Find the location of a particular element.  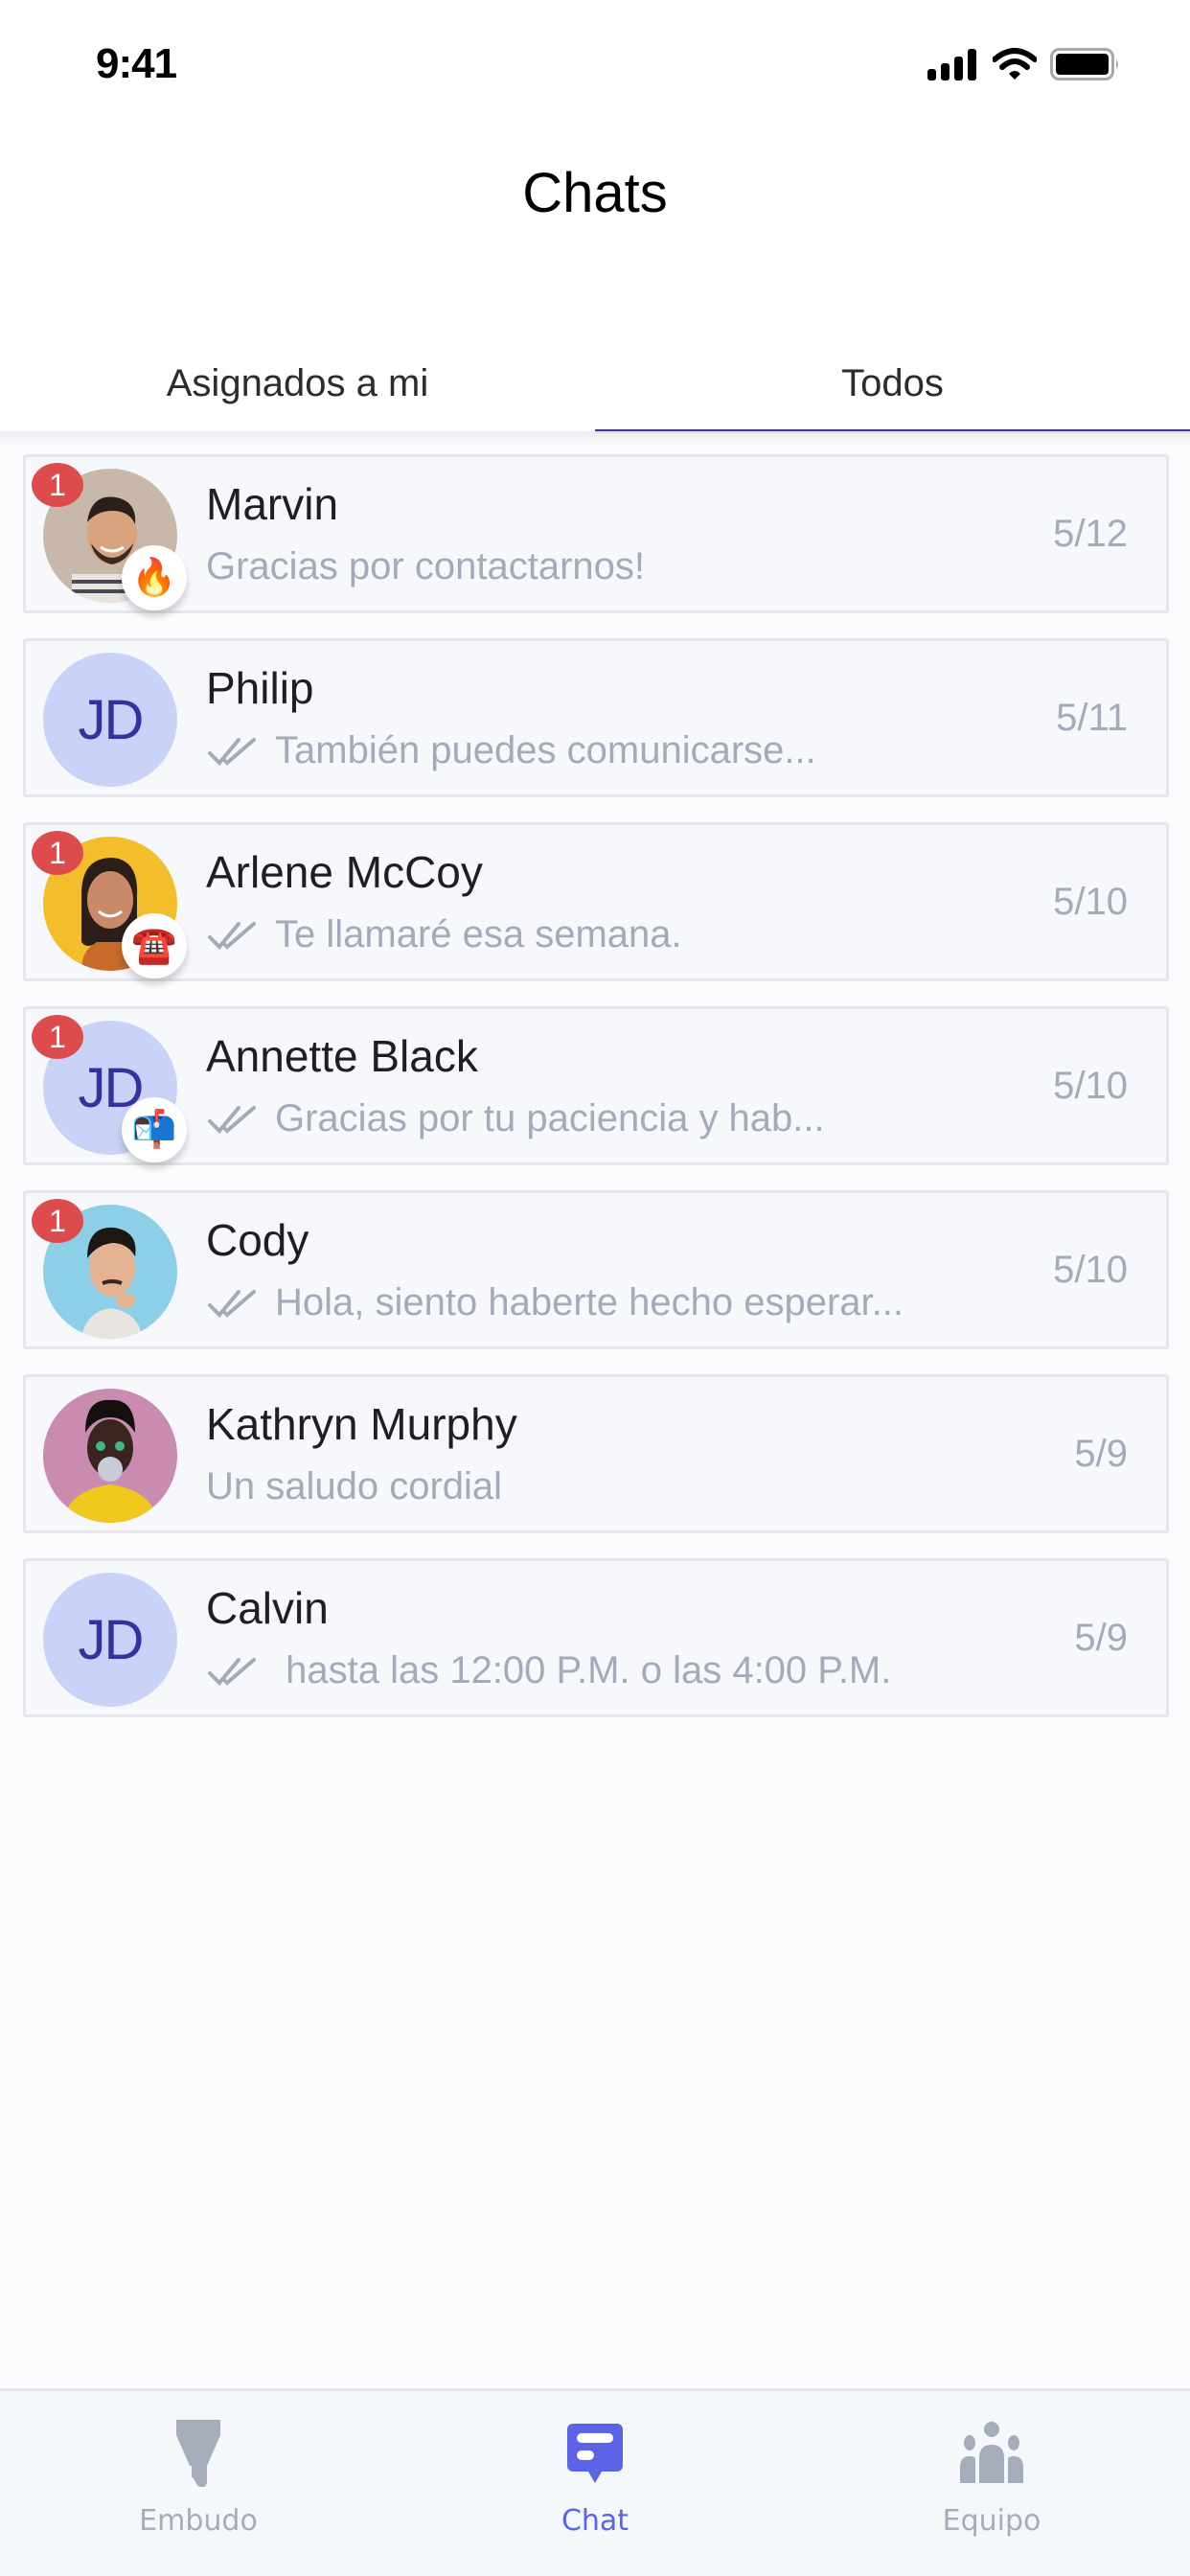

chat-name: Philip is located at coordinates (260, 688).